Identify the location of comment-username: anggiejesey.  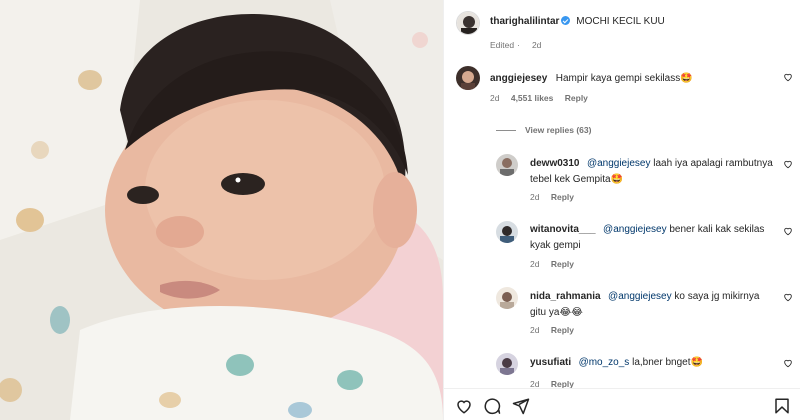
(518, 78).